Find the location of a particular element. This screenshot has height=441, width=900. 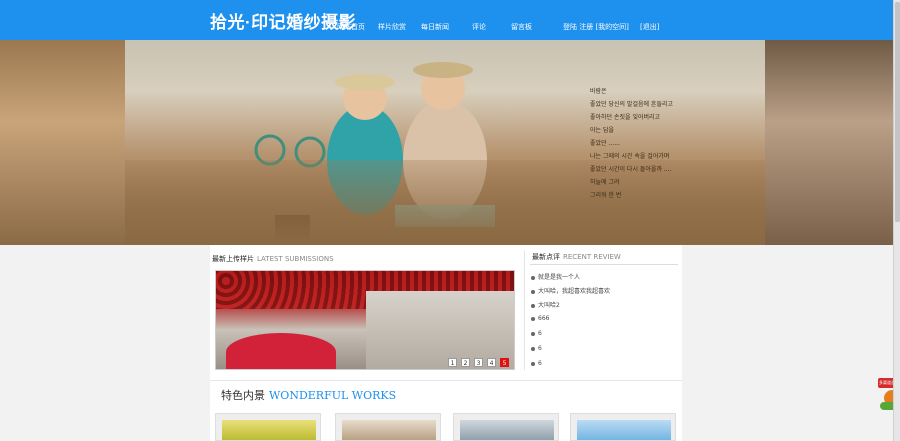

review-title-en: RECENT REVIEW is located at coordinates (592, 257).